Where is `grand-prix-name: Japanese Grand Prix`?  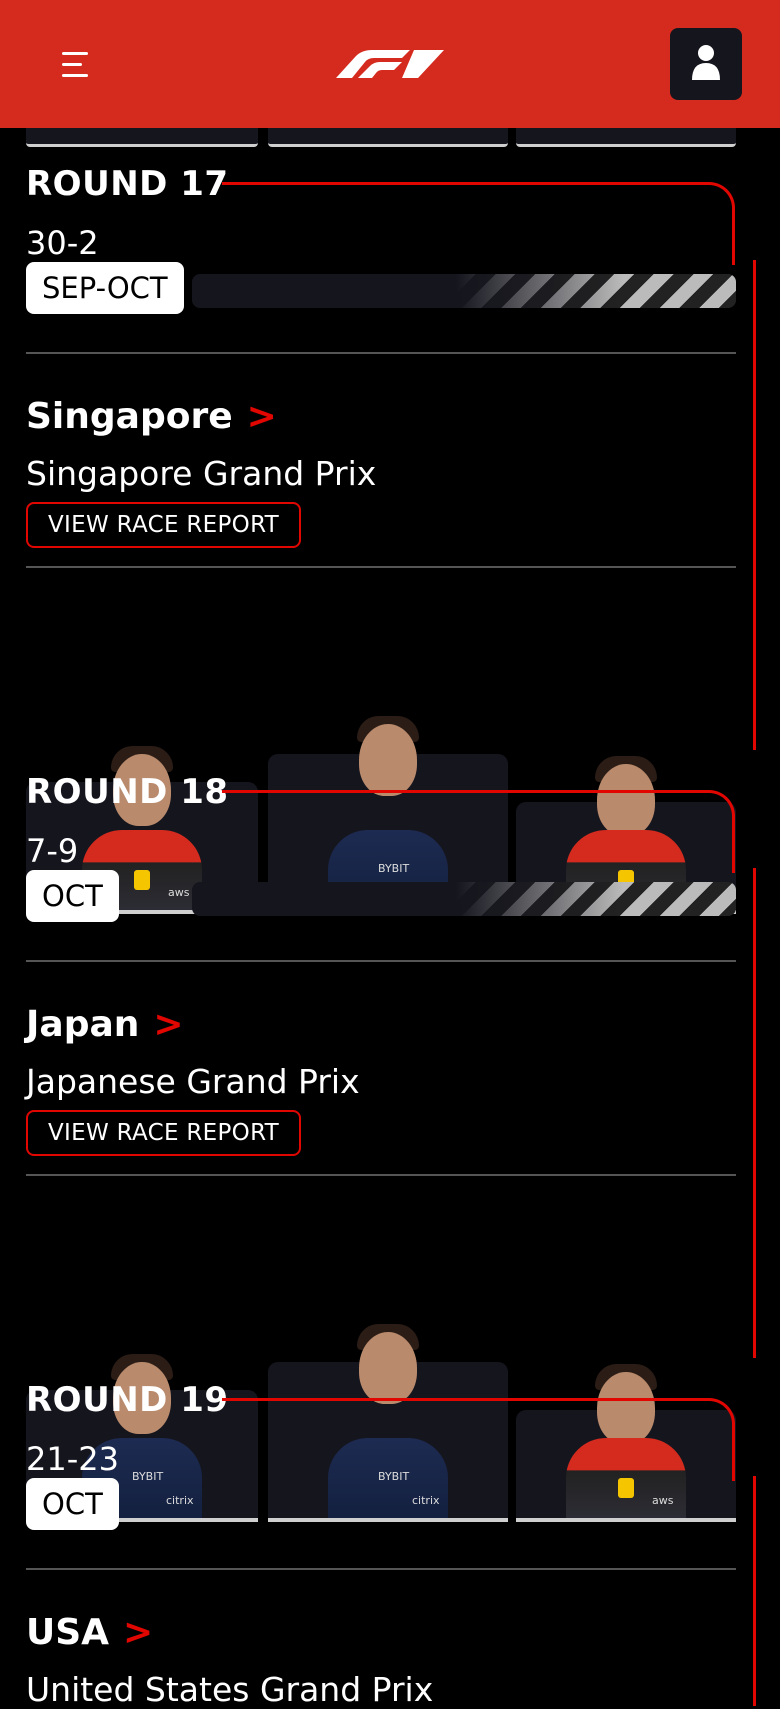
grand-prix-name: Japanese Grand Prix is located at coordinates (193, 1081).